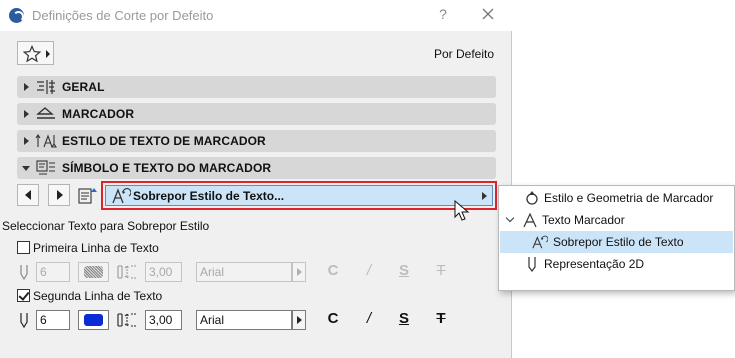  I want to click on section-marker: MARCADOR, so click(256, 114).